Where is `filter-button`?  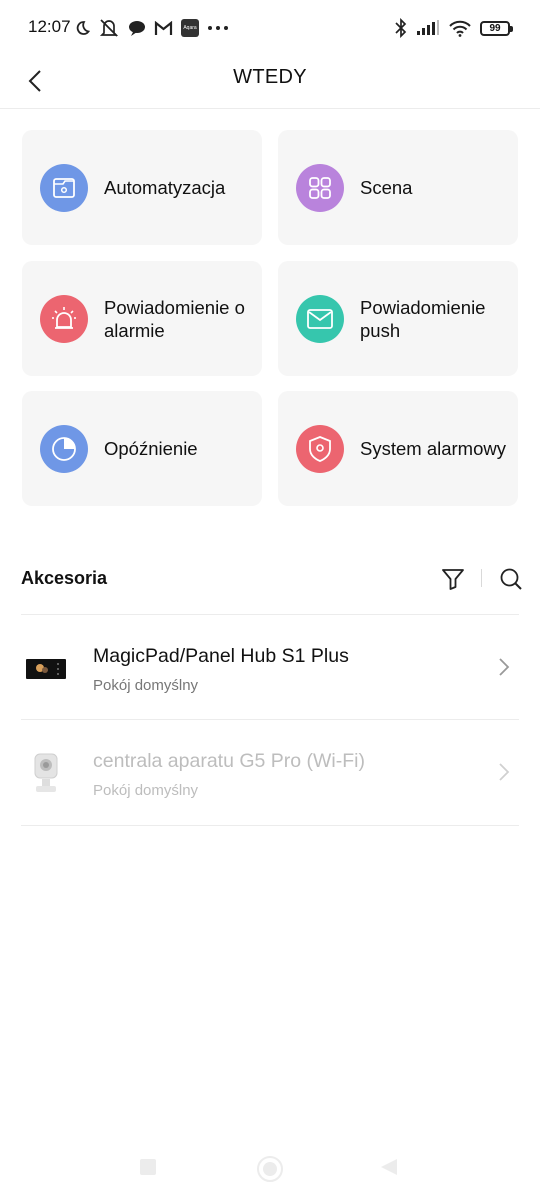
filter-button is located at coordinates (453, 579).